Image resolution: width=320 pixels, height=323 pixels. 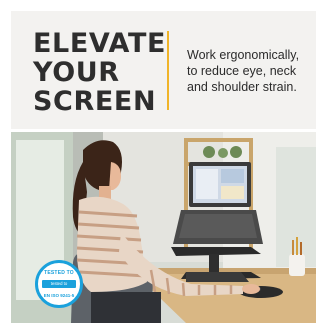 What do you see at coordinates (242, 87) in the screenshot?
I see `subtext-line-3: and shoulder strain.` at bounding box center [242, 87].